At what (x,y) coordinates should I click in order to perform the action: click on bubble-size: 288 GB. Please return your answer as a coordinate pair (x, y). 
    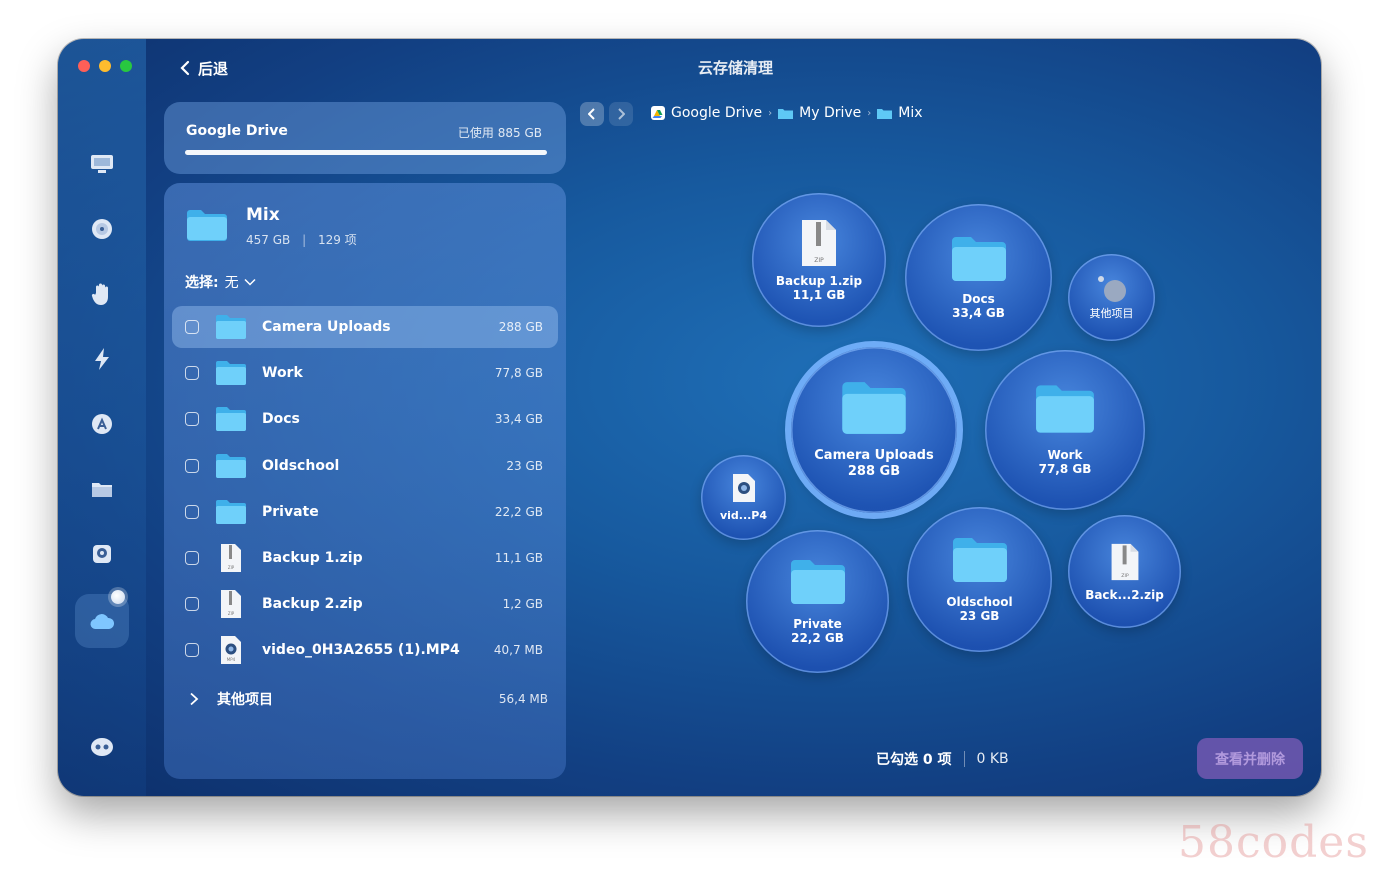
    Looking at the image, I should click on (874, 471).